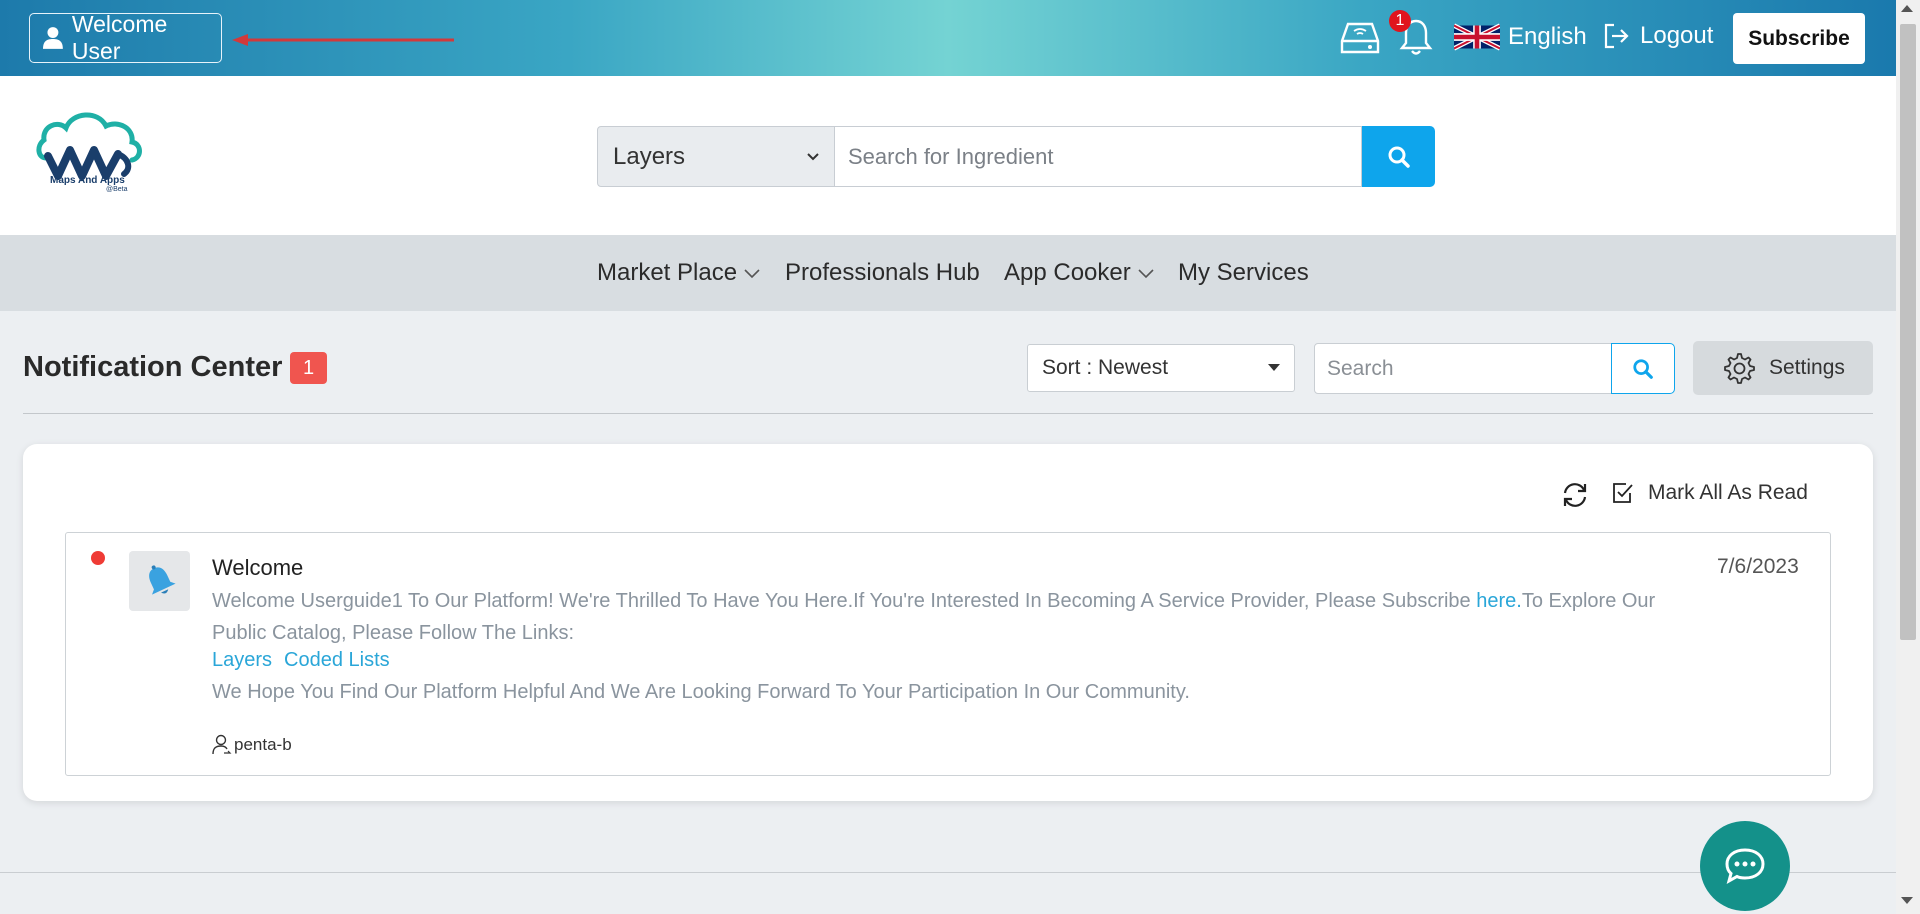  I want to click on welcome-user-button: Welcome User, so click(125, 37).